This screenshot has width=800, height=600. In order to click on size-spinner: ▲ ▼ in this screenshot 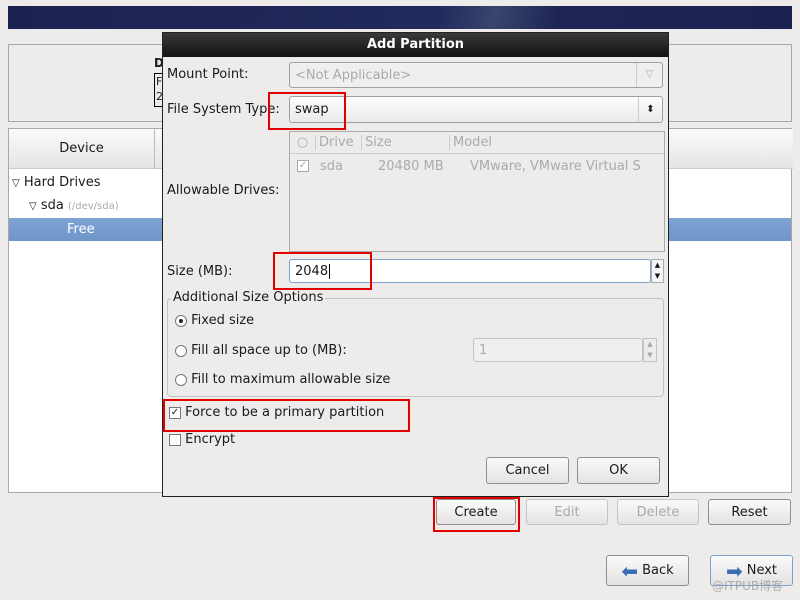, I will do `click(657, 271)`.